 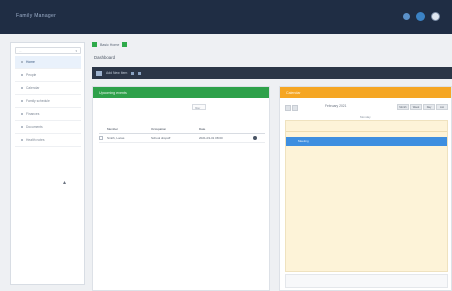 What do you see at coordinates (105, 57) in the screenshot?
I see `page-title: Dashboard` at bounding box center [105, 57].